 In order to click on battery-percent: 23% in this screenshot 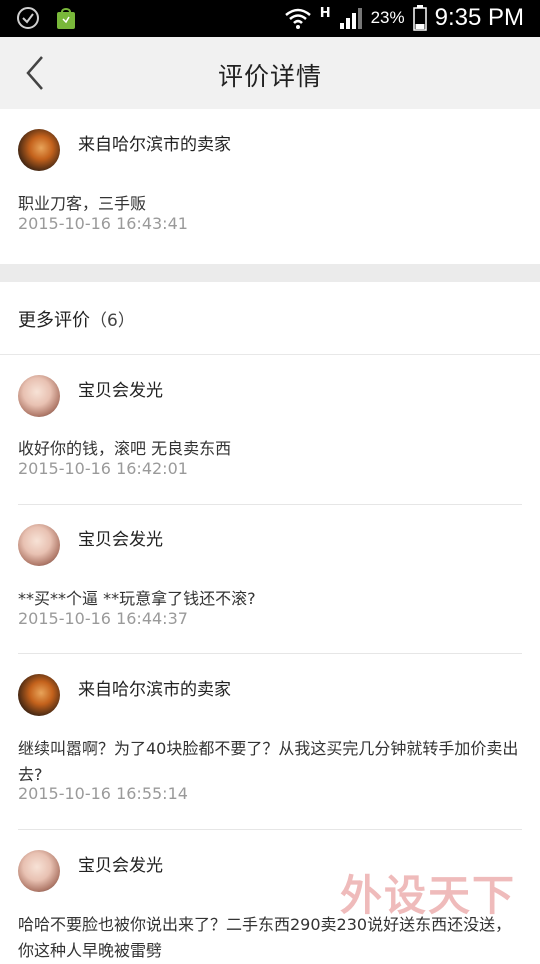, I will do `click(387, 17)`.